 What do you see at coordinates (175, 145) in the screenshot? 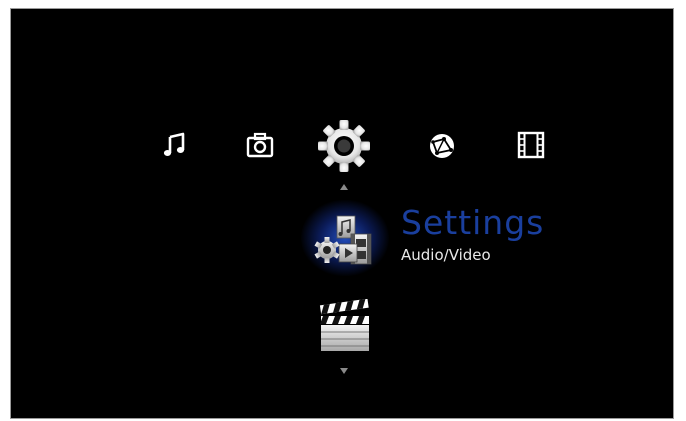
I see `music-note-icon` at bounding box center [175, 145].